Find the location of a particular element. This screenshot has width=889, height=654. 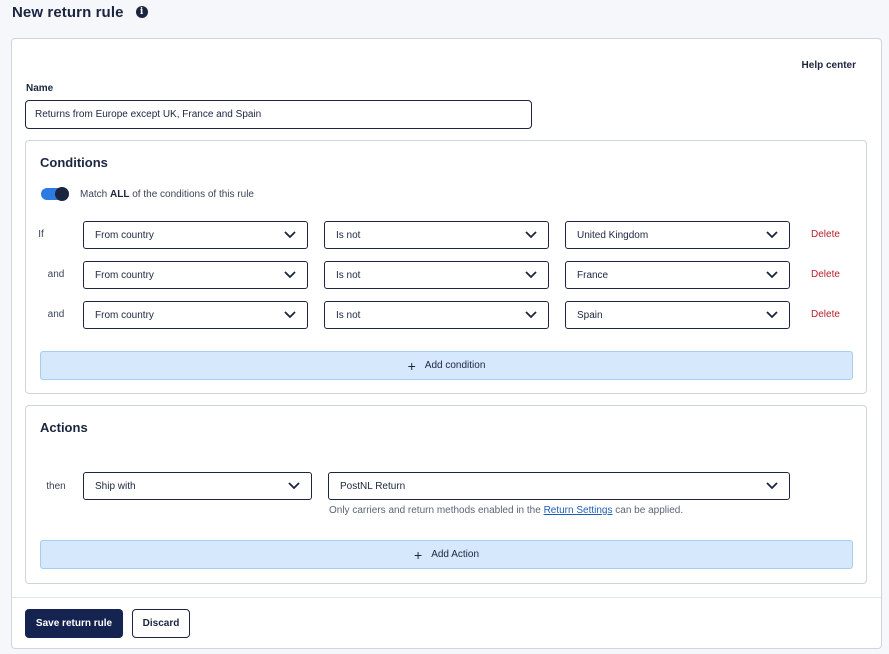

select-value: Ship with is located at coordinates (115, 486).